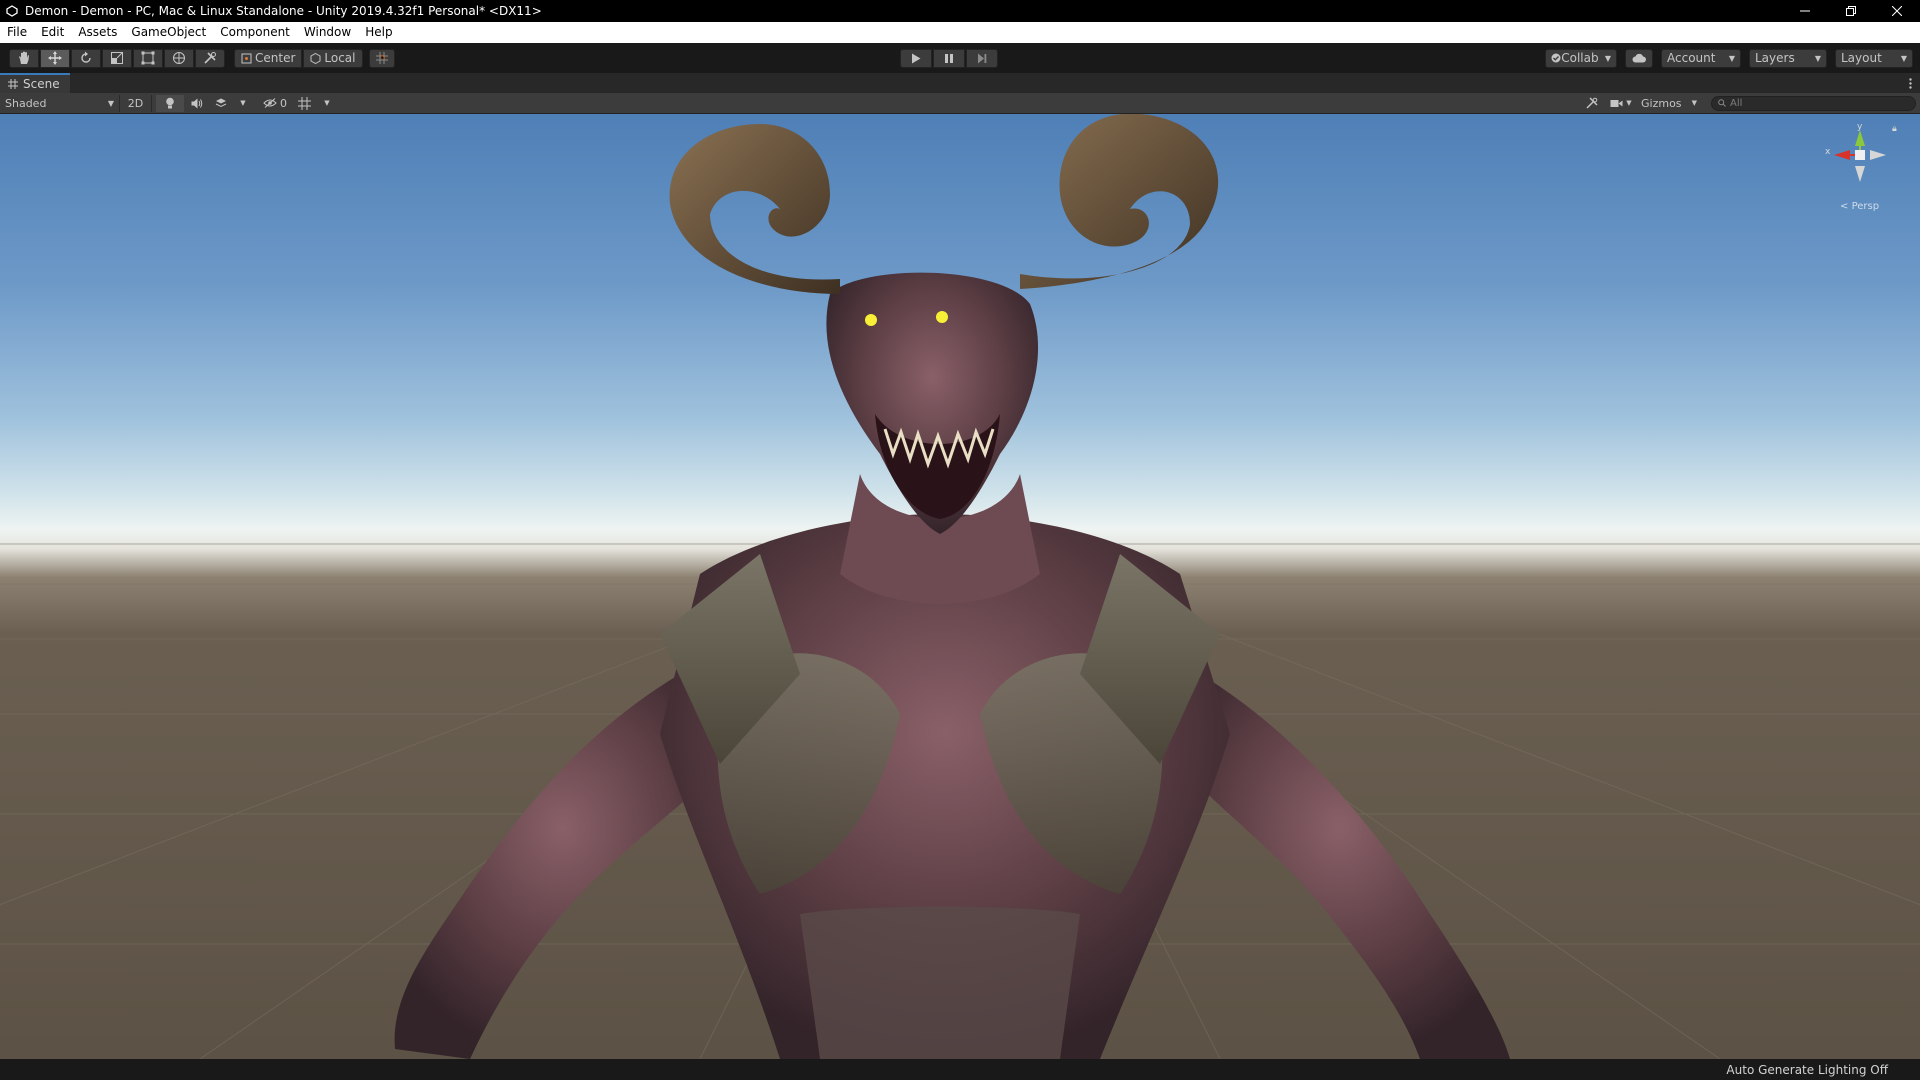 This screenshot has height=1080, width=1920. What do you see at coordinates (275, 103) in the screenshot?
I see `scene-visibility-button: 0` at bounding box center [275, 103].